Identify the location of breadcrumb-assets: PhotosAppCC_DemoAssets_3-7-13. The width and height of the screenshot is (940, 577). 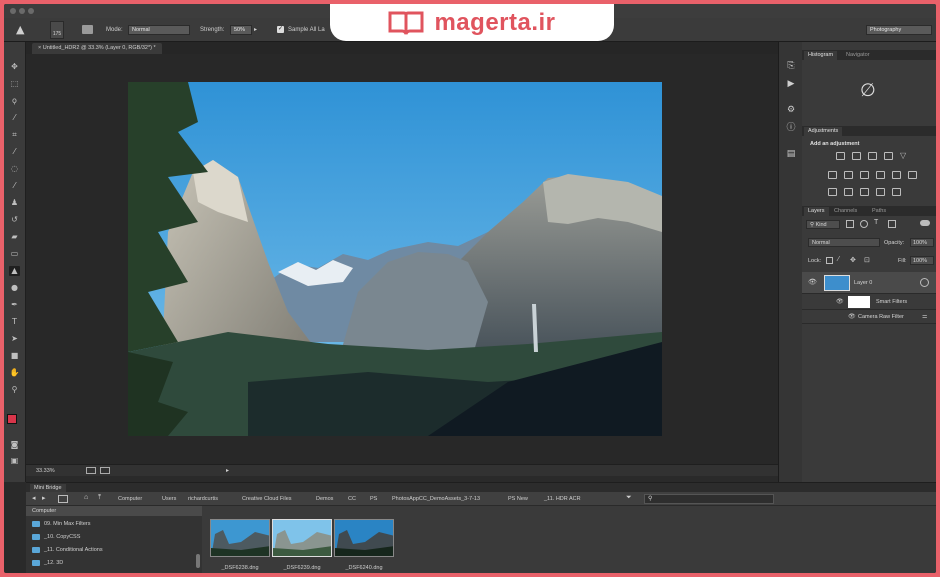
(436, 499).